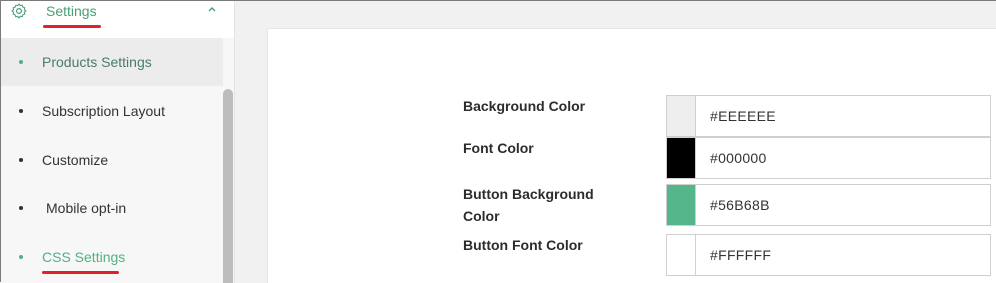  I want to click on sidebar-item-label: Mobile opt-in, so click(86, 208).